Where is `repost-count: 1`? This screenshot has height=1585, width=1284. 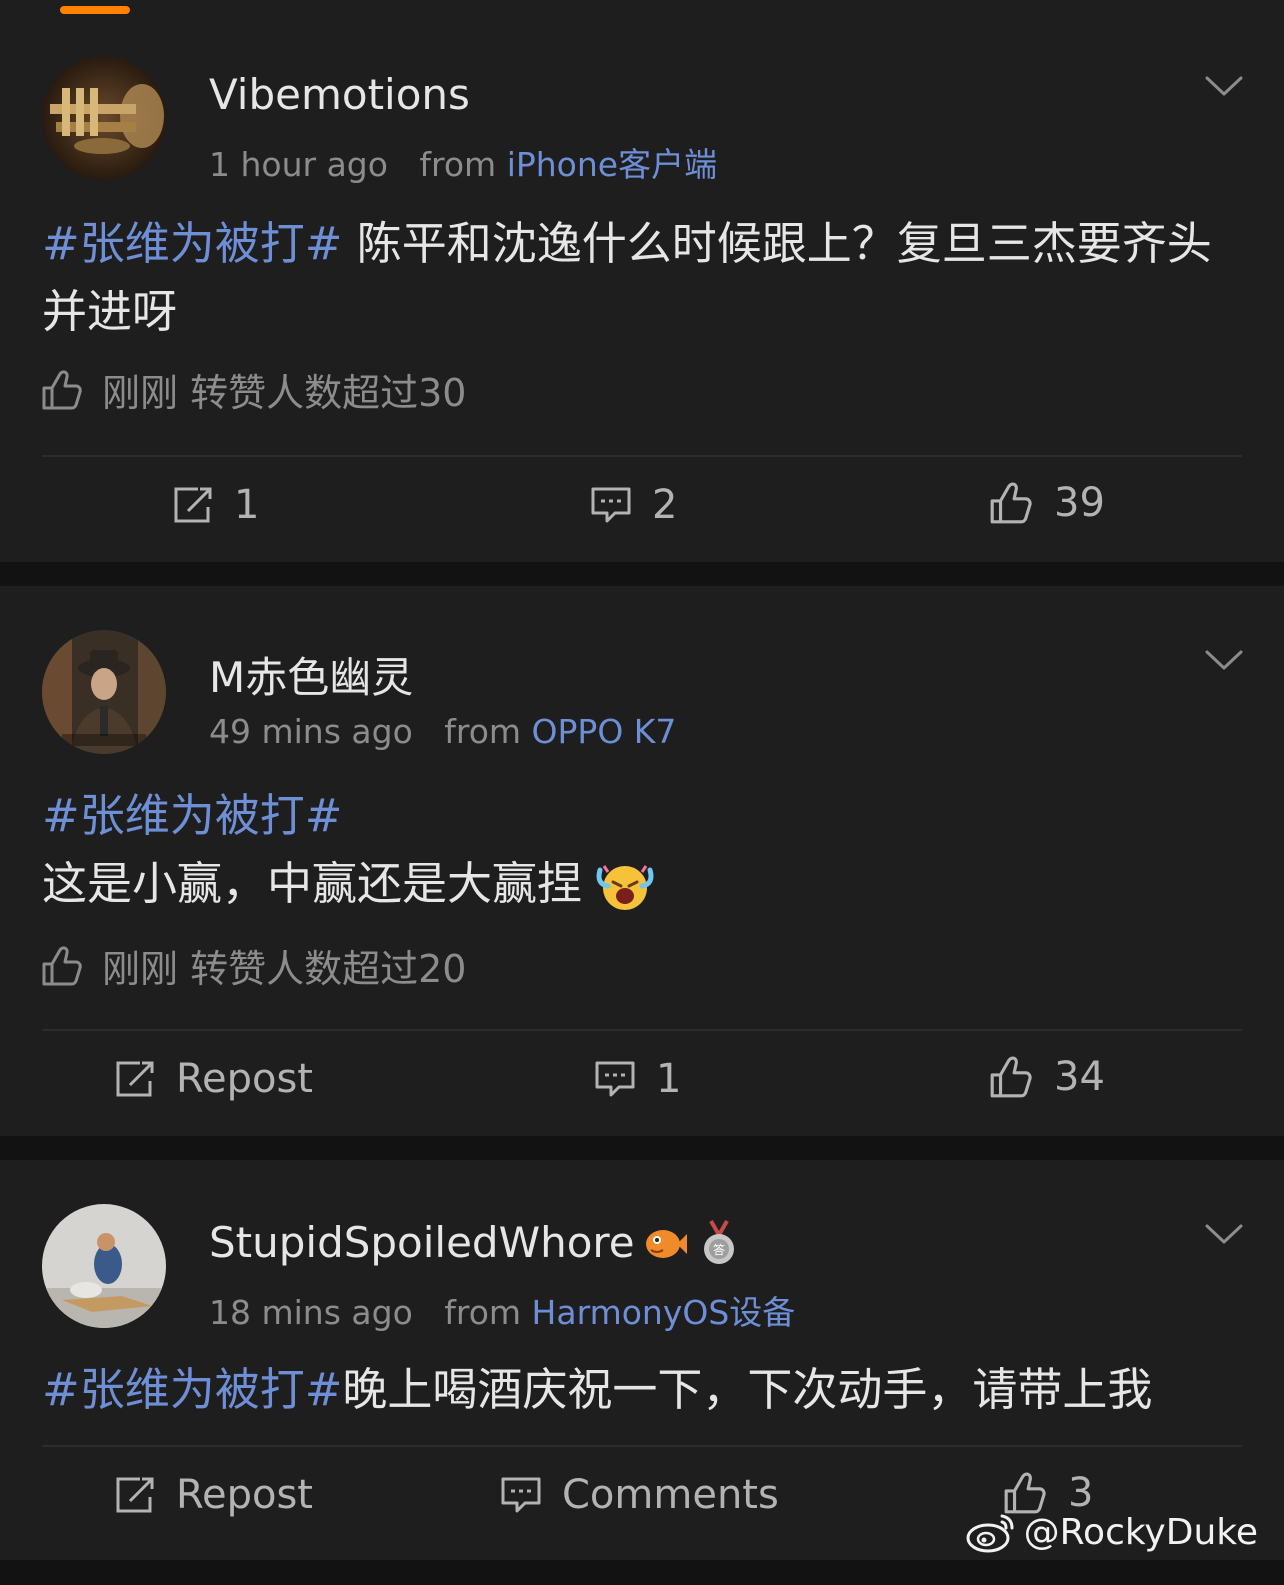 repost-count: 1 is located at coordinates (247, 505).